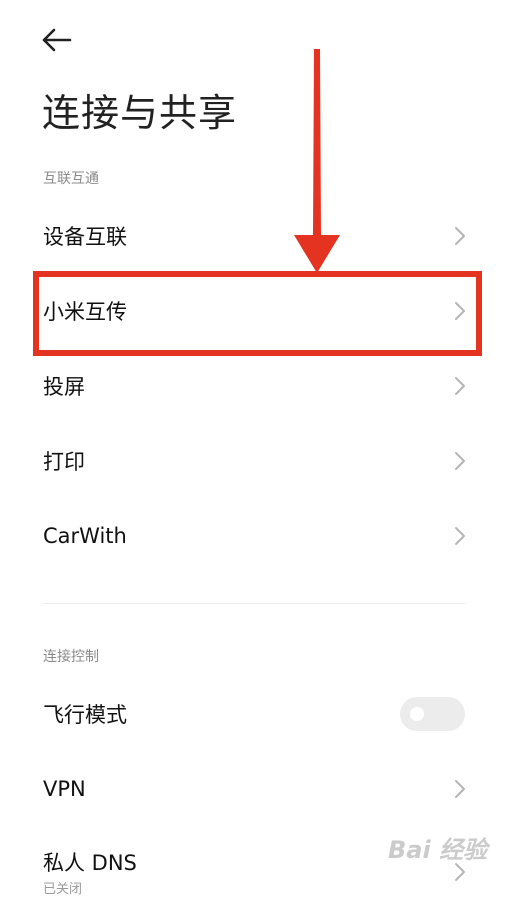  What do you see at coordinates (90, 863) in the screenshot?
I see `row-label: 私人 DNS` at bounding box center [90, 863].